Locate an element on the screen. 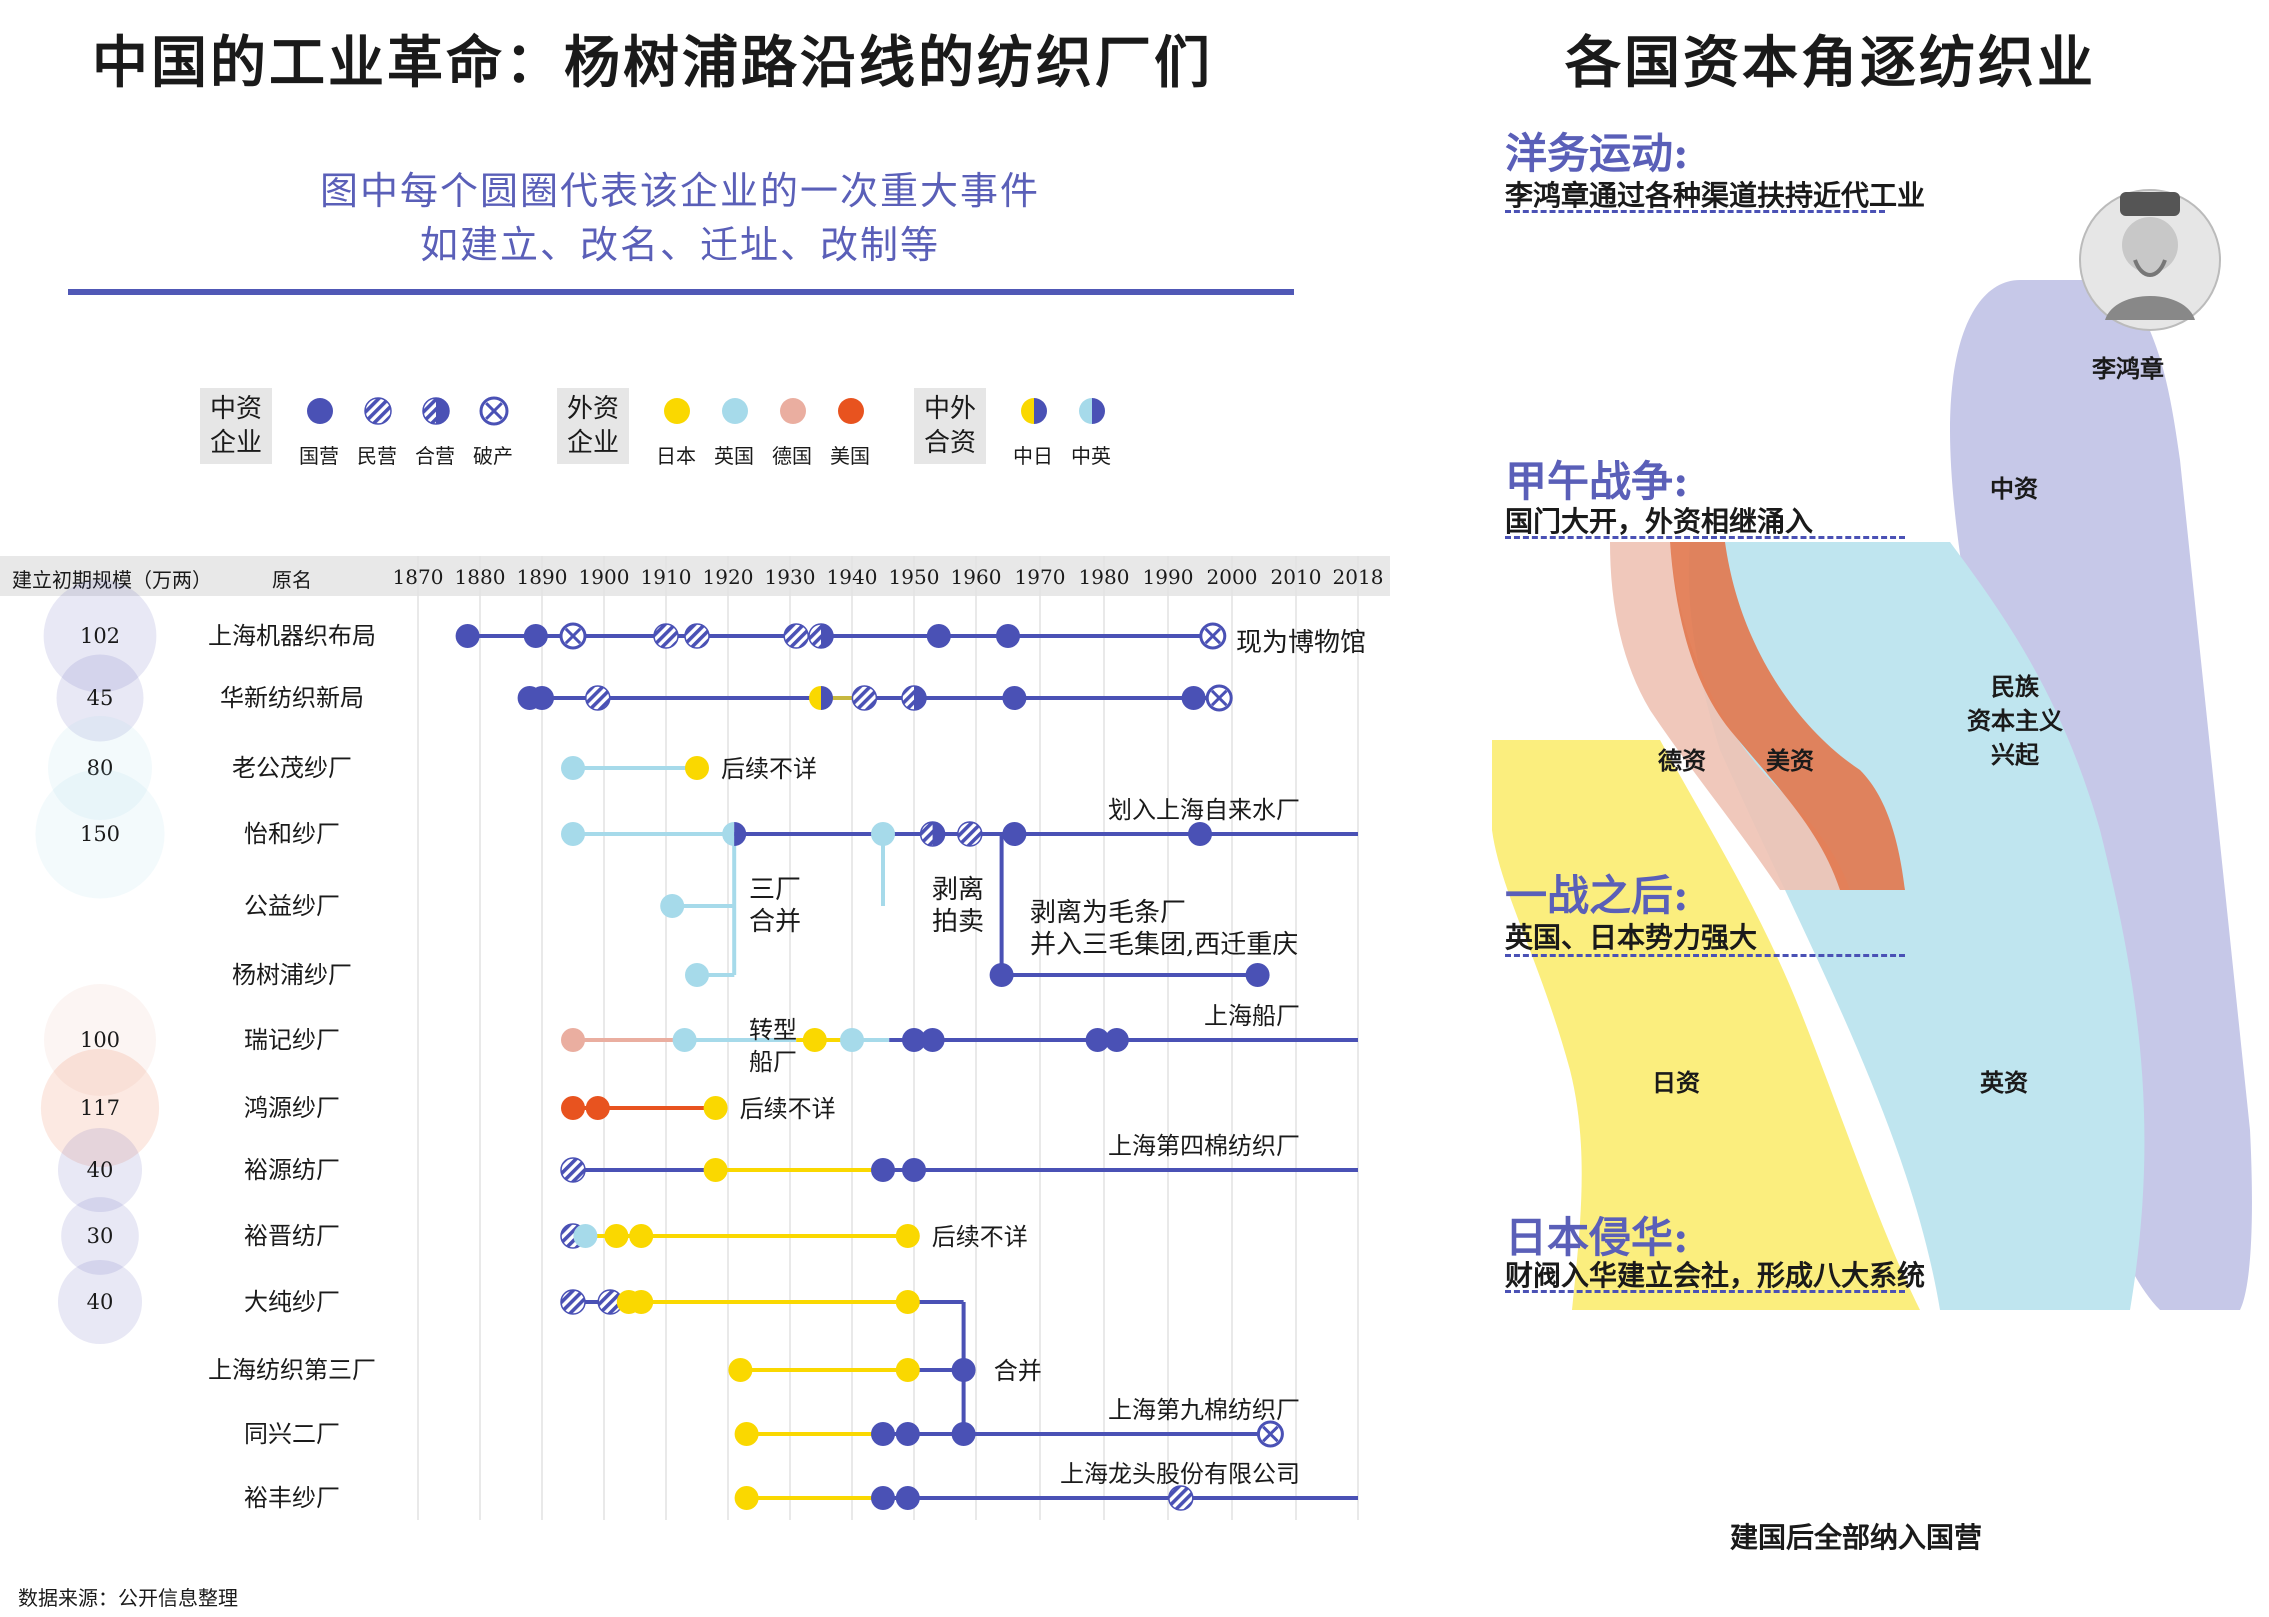 The width and height of the screenshot is (2269, 1617). split-note-line-2: 并入三毛集团,西迁重庆 is located at coordinates (1164, 945).